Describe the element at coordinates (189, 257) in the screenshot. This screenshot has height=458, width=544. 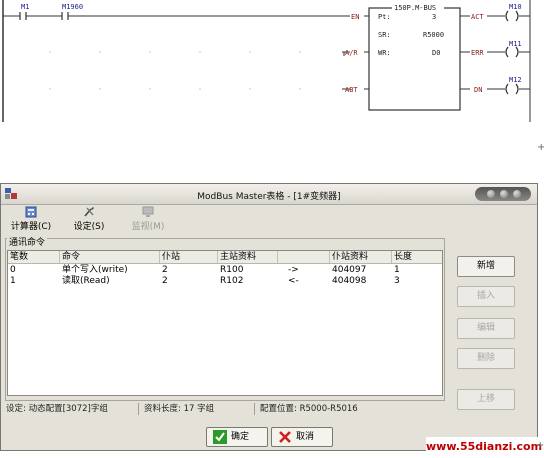
I see `column-header: 仆站` at that location.